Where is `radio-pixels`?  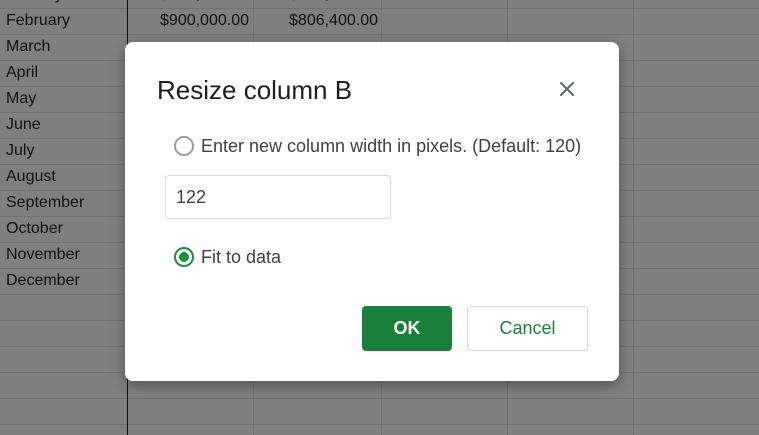
radio-pixels is located at coordinates (184, 146).